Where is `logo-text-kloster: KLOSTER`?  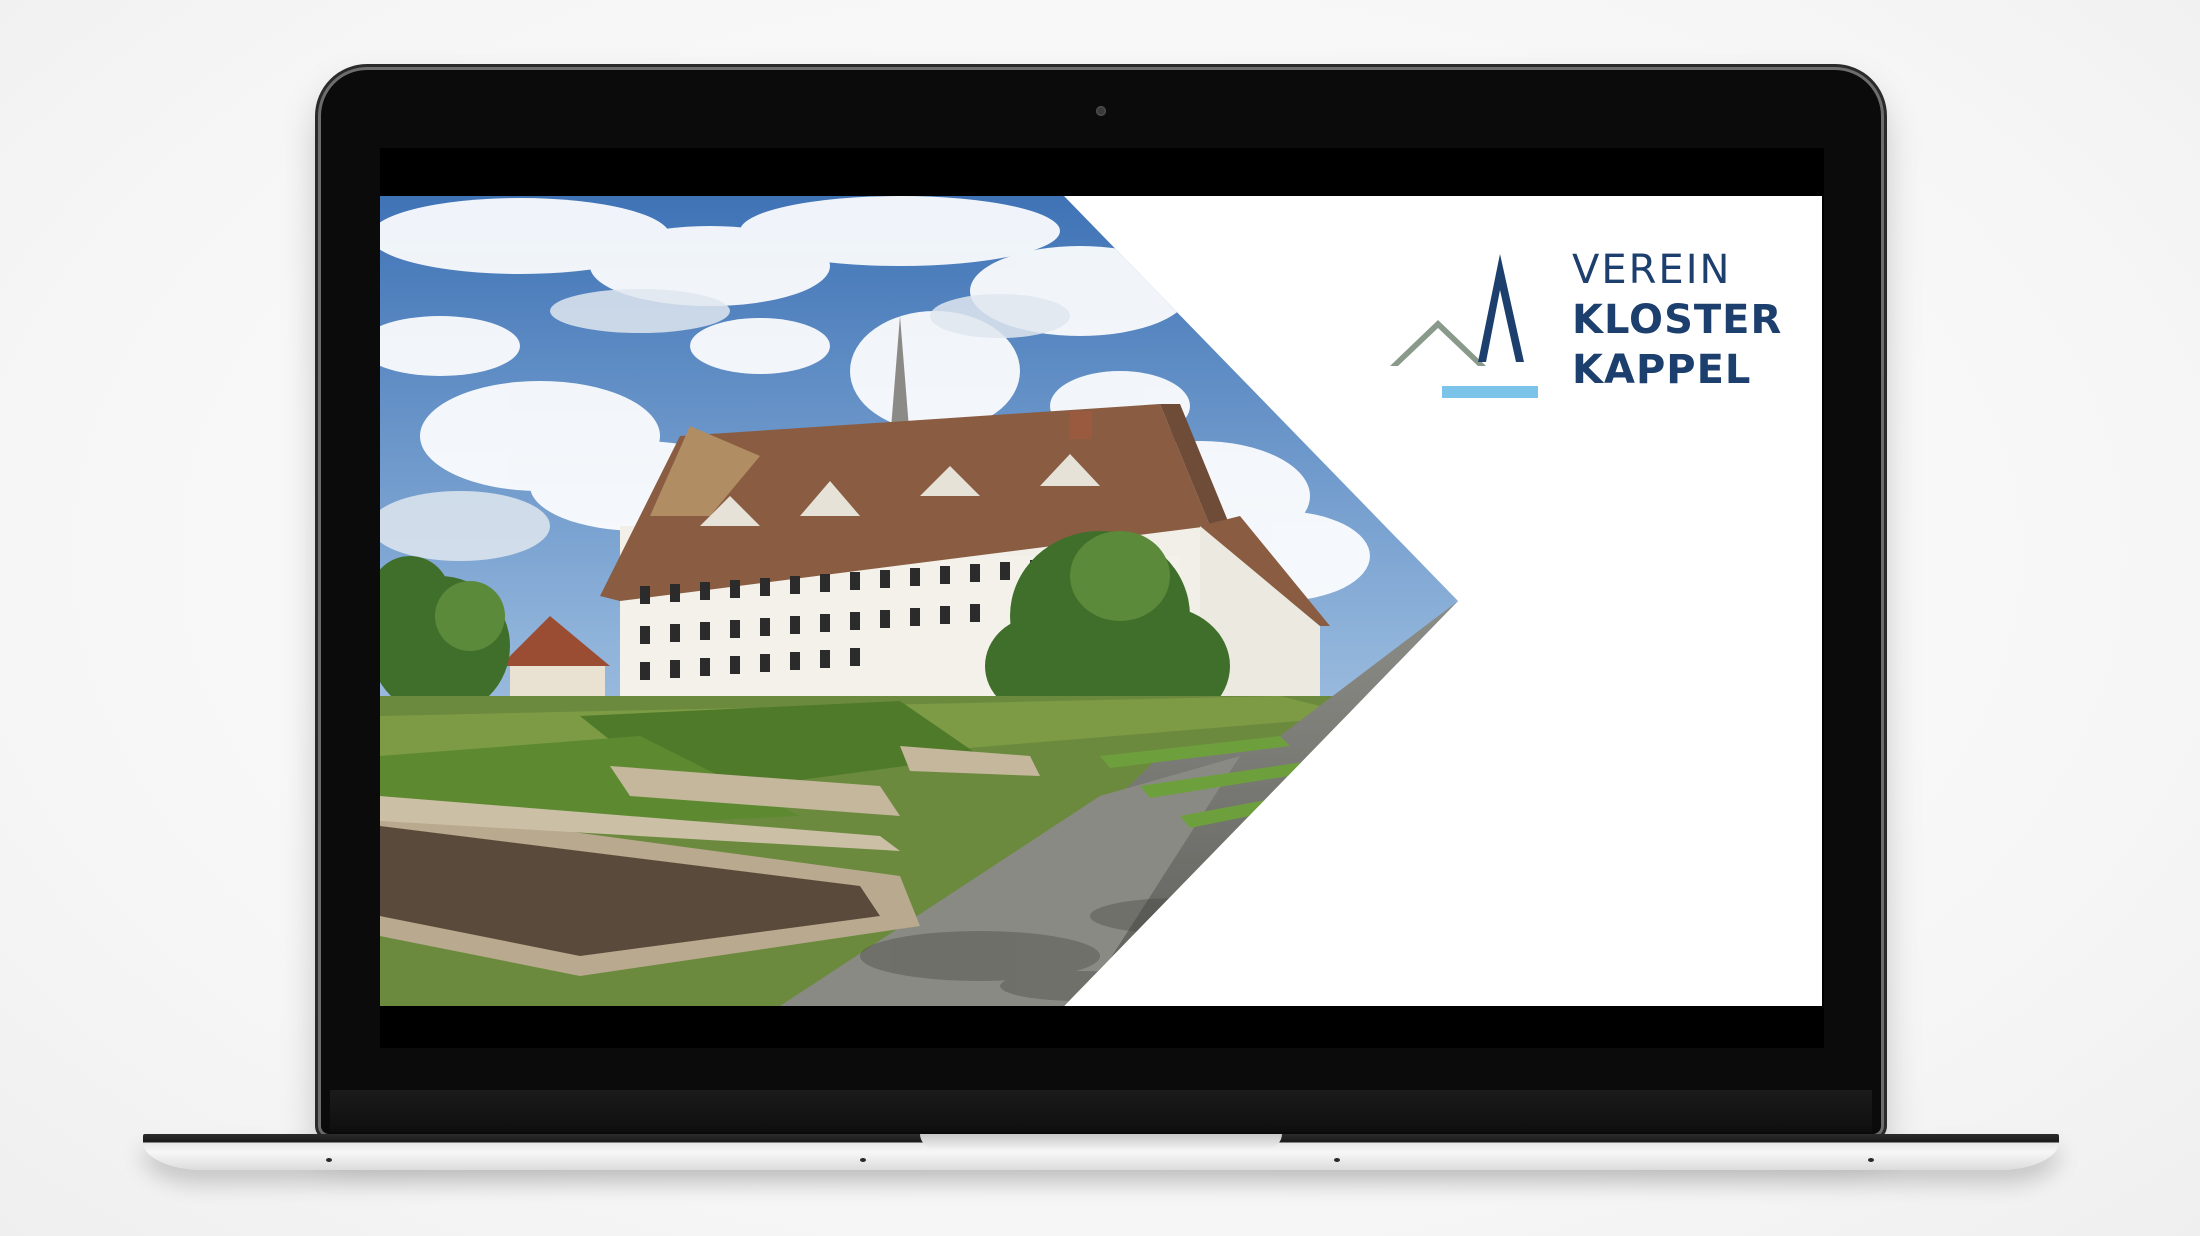
logo-text-kloster: KLOSTER is located at coordinates (1677, 320).